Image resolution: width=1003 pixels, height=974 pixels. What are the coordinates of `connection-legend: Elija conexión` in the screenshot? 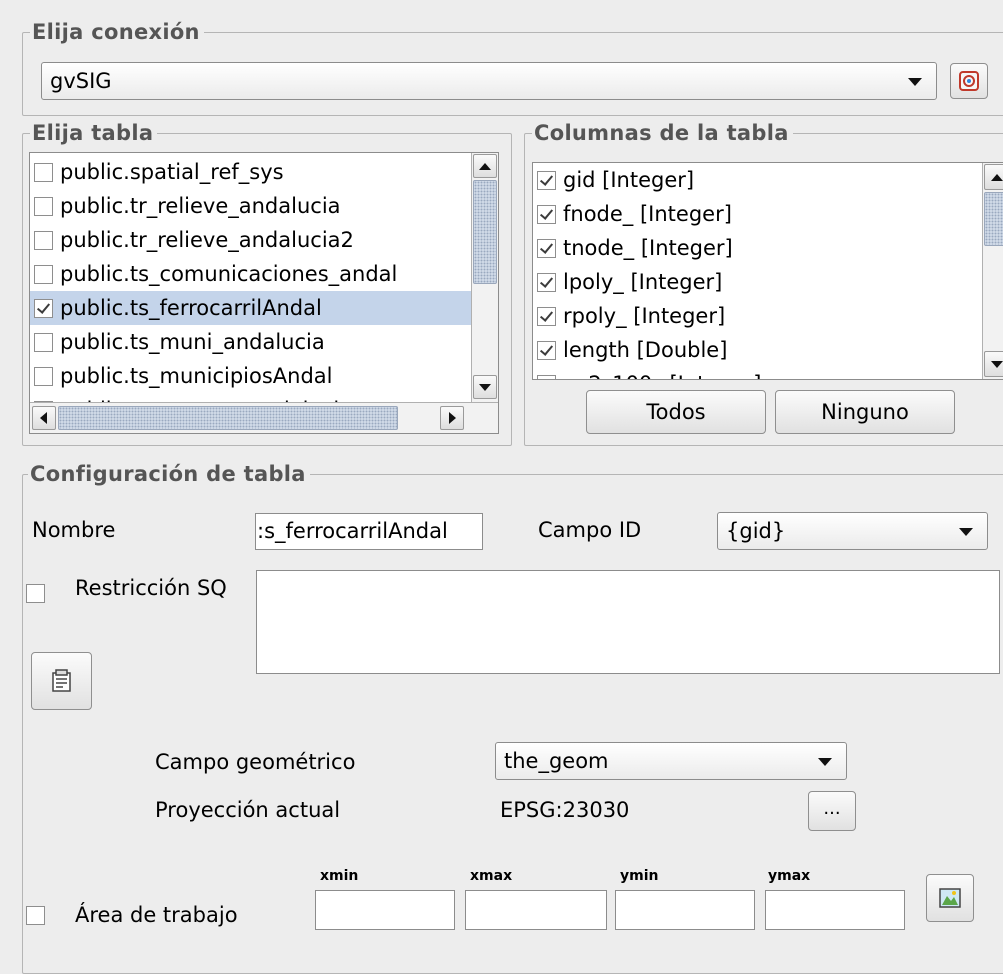 It's located at (117, 32).